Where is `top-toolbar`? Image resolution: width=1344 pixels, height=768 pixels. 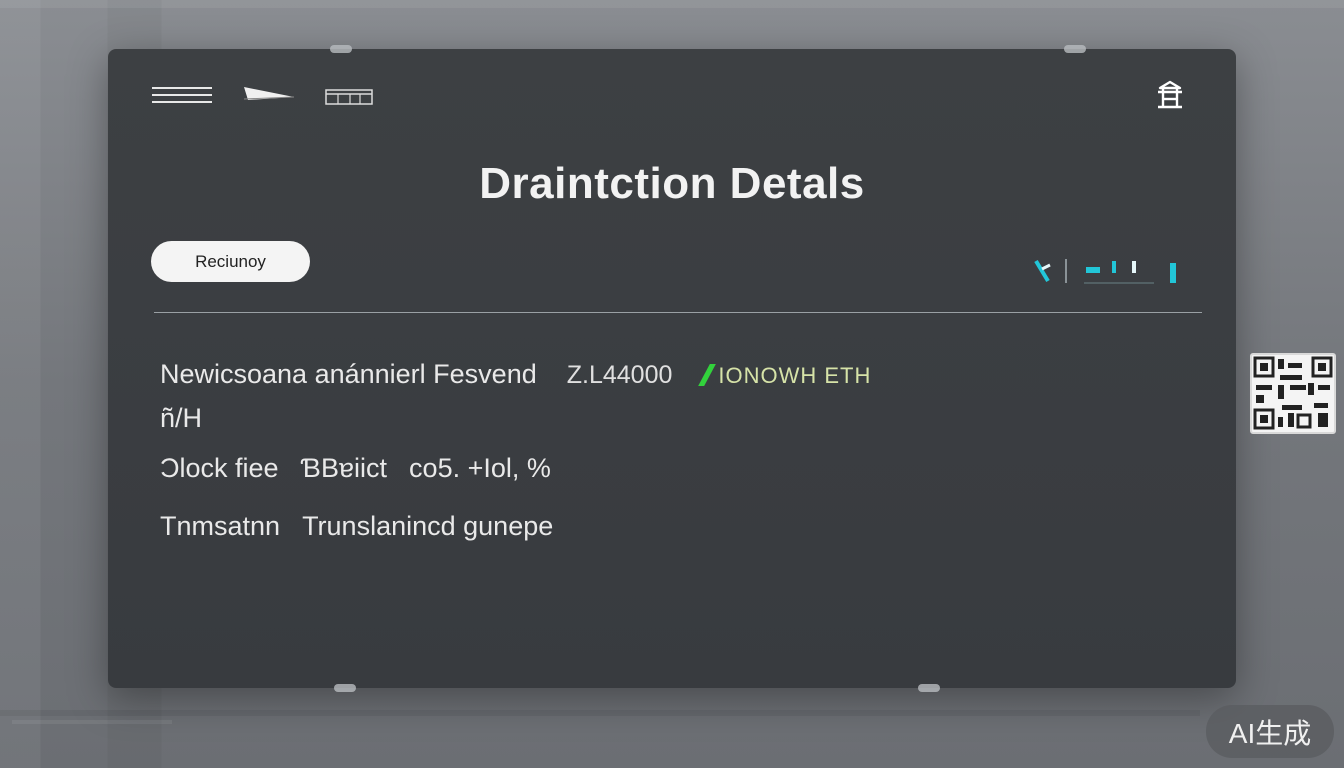
top-toolbar is located at coordinates (674, 97).